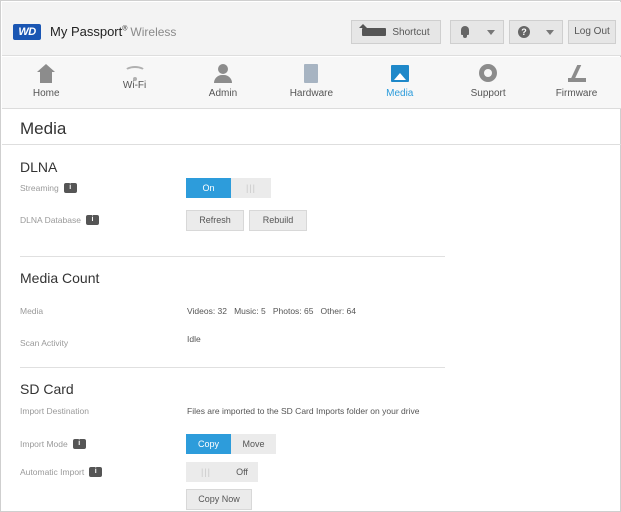 The width and height of the screenshot is (621, 512). I want to click on section-title-dlna: DLNA, so click(39, 167).